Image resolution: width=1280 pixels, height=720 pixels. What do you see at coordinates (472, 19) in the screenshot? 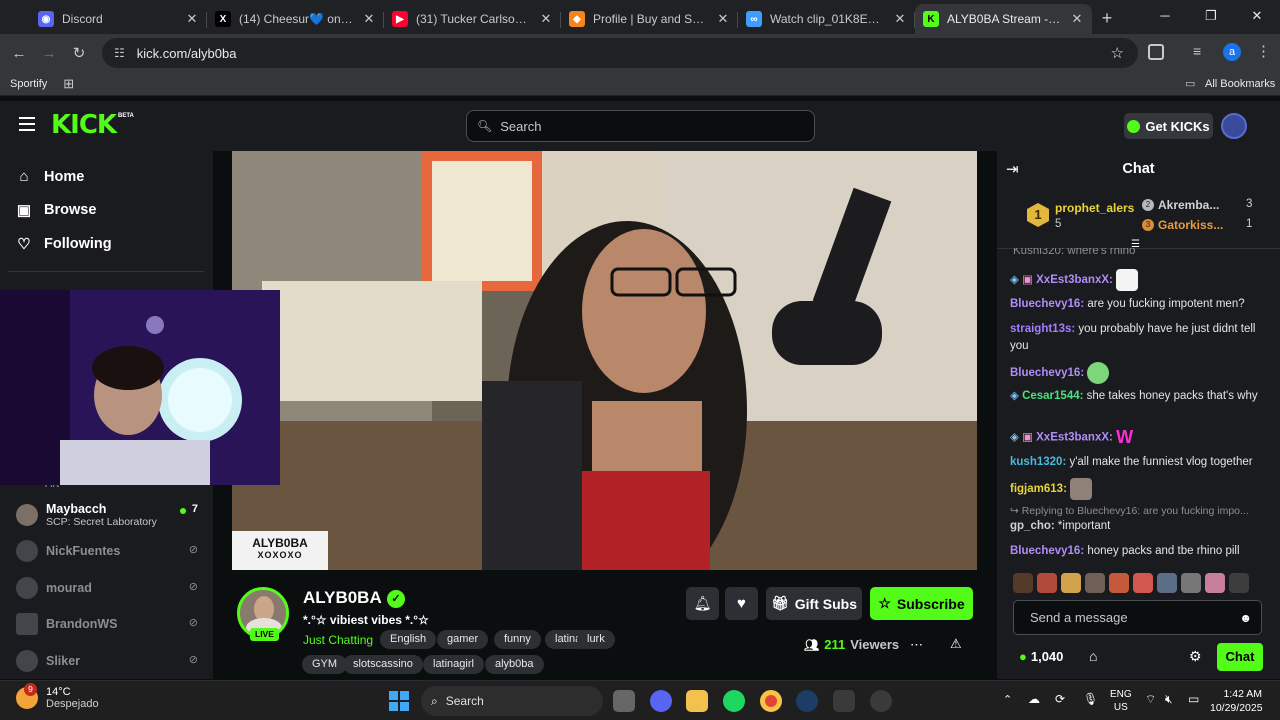
I see `browser-tab: ▶ (31) Tucker Carlson Intervie ✕` at bounding box center [472, 19].